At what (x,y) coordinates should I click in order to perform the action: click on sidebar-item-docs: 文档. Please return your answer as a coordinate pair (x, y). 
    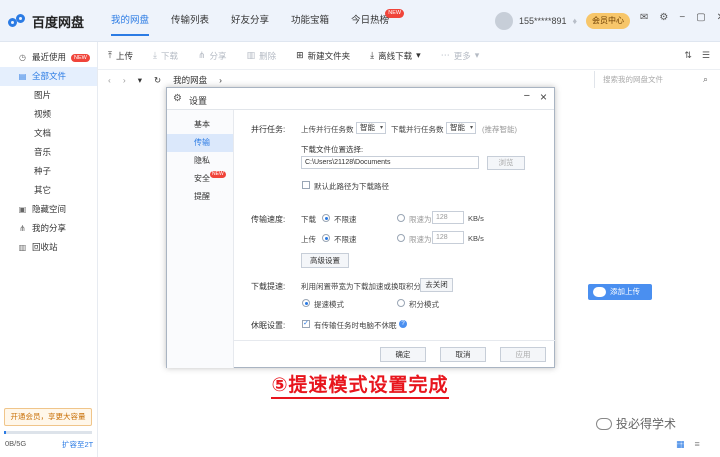
    Looking at the image, I should click on (48, 133).